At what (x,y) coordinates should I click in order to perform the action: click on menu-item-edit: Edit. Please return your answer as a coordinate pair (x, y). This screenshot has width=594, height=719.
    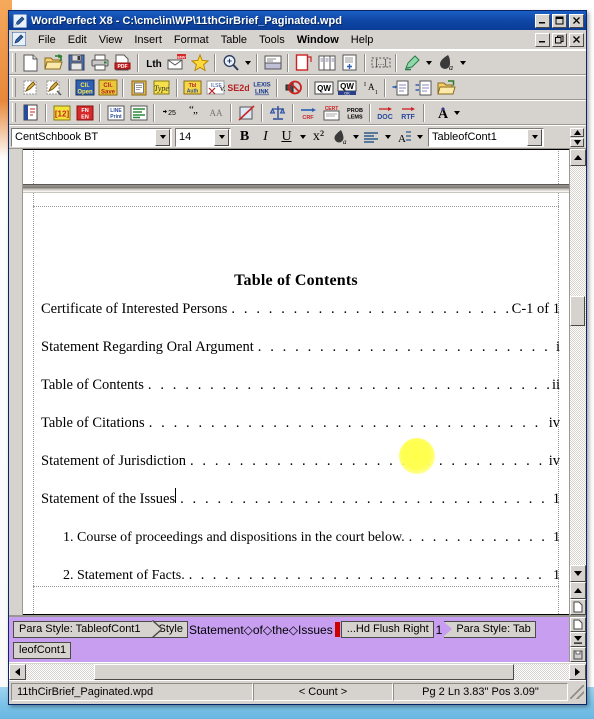
    Looking at the image, I should click on (77, 40).